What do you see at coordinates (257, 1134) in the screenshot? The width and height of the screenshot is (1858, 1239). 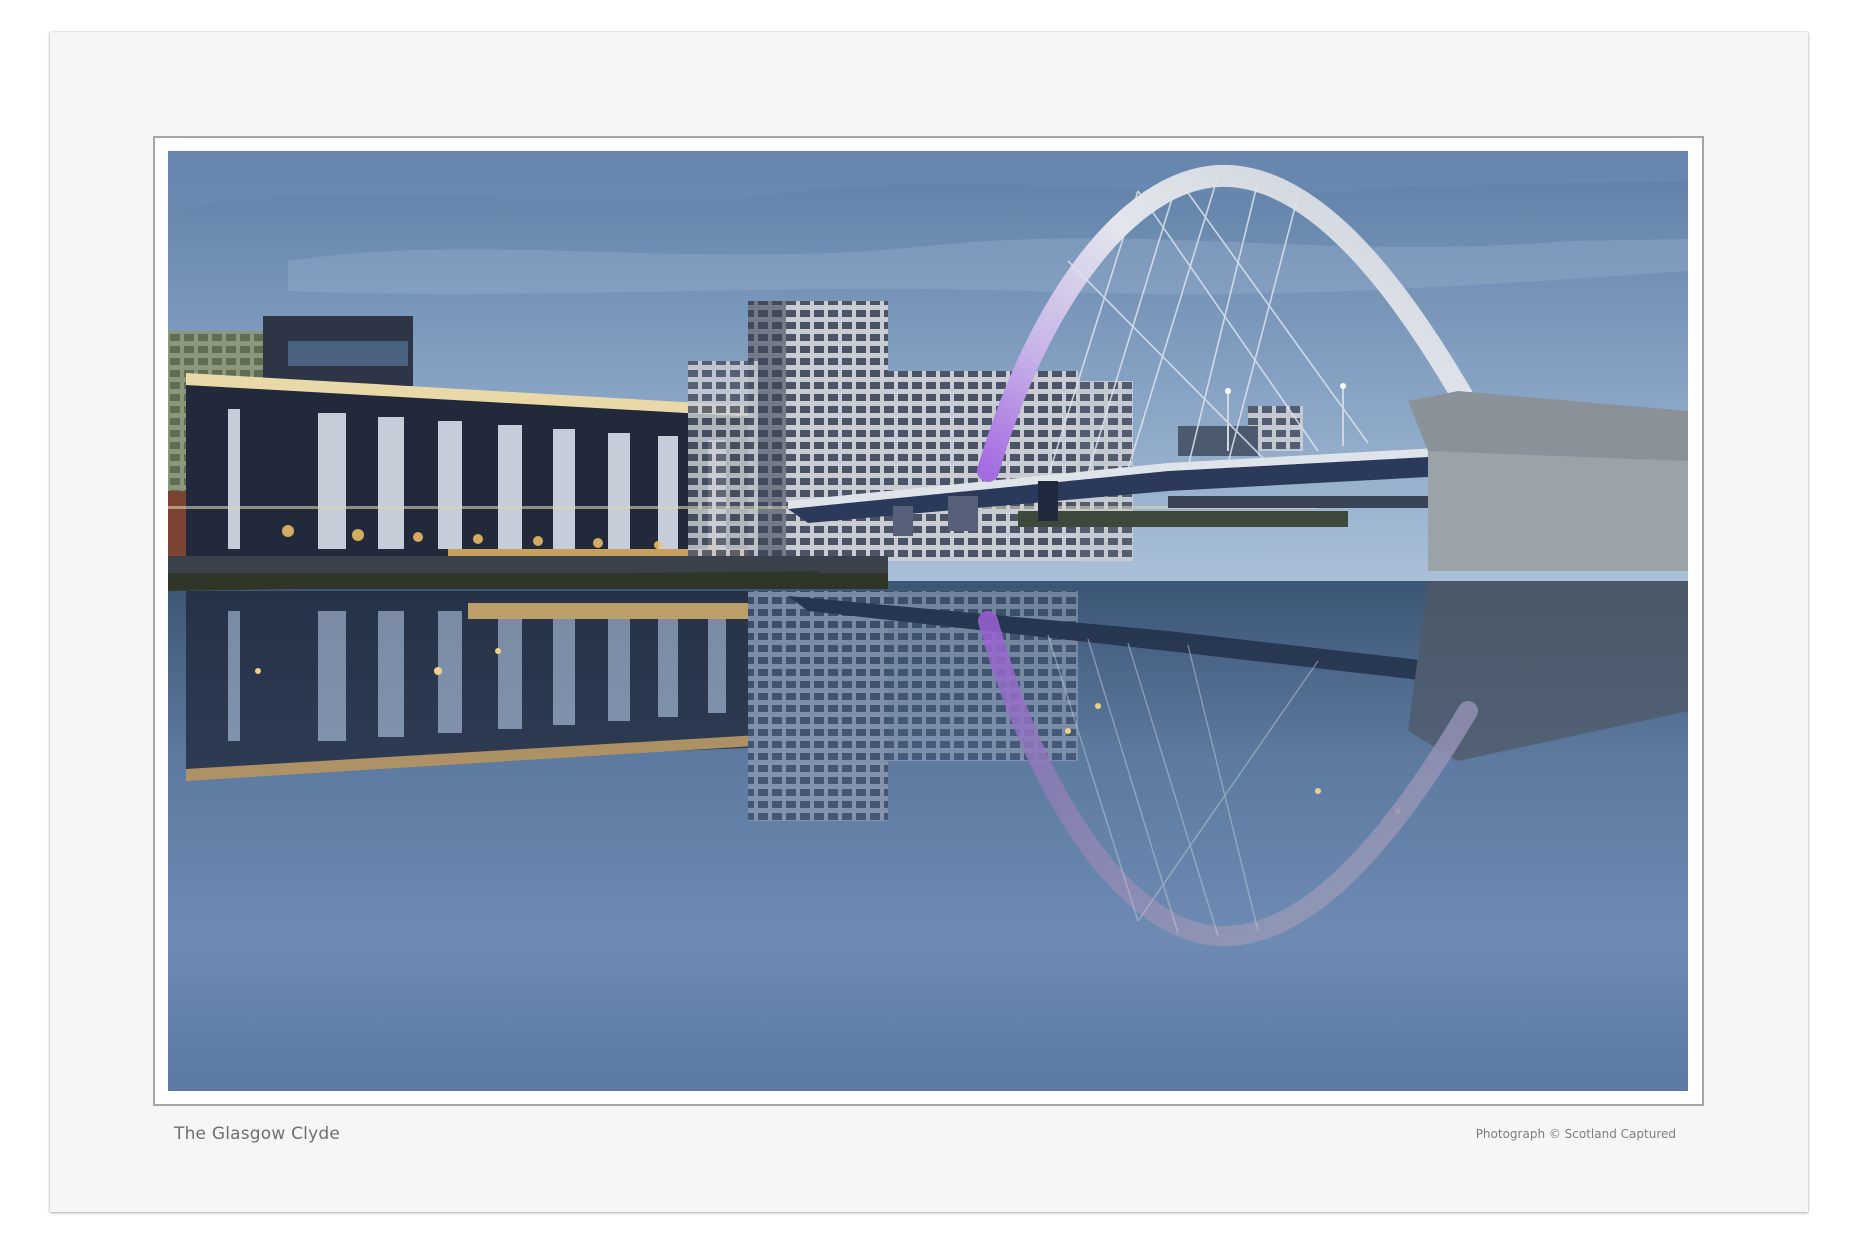 I see `photo-caption: The Glasgow Clyde` at bounding box center [257, 1134].